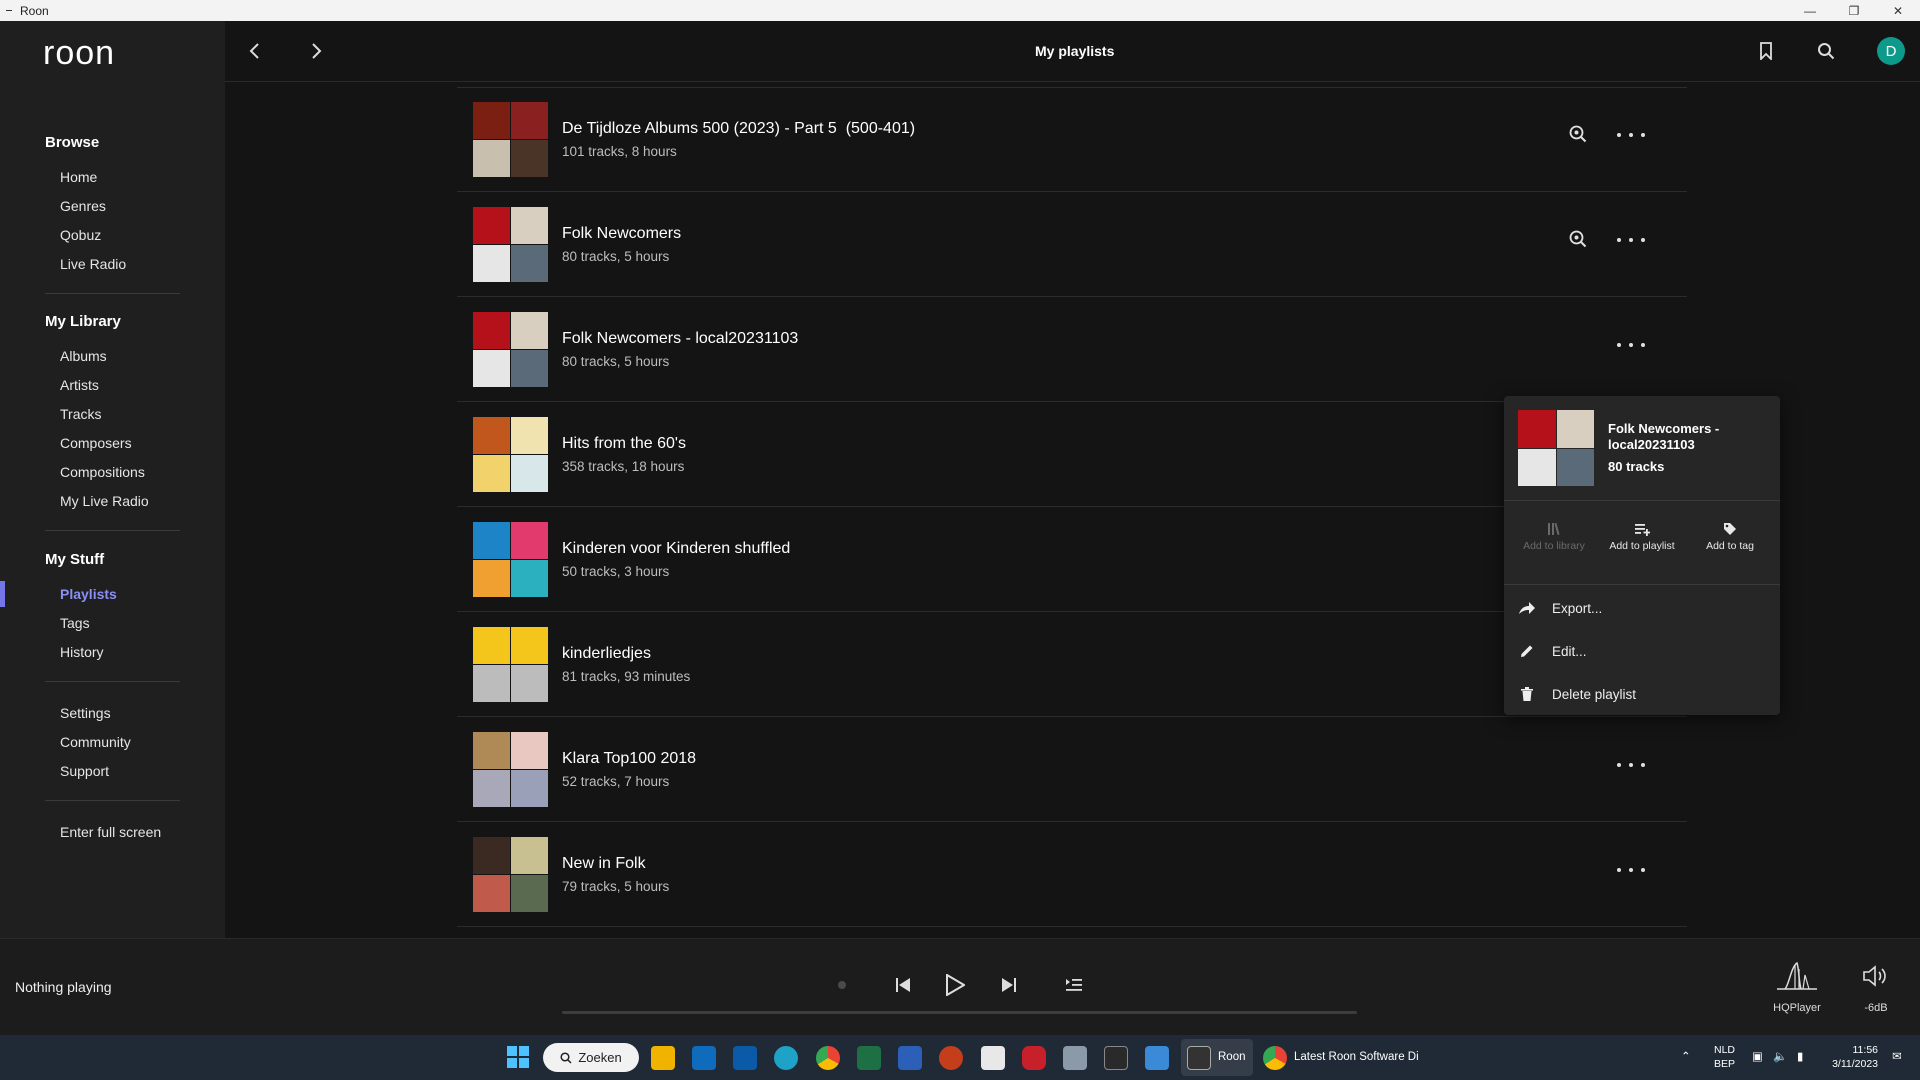 The width and height of the screenshot is (1920, 1080). I want to click on outlook-calendar-icon, so click(745, 1058).